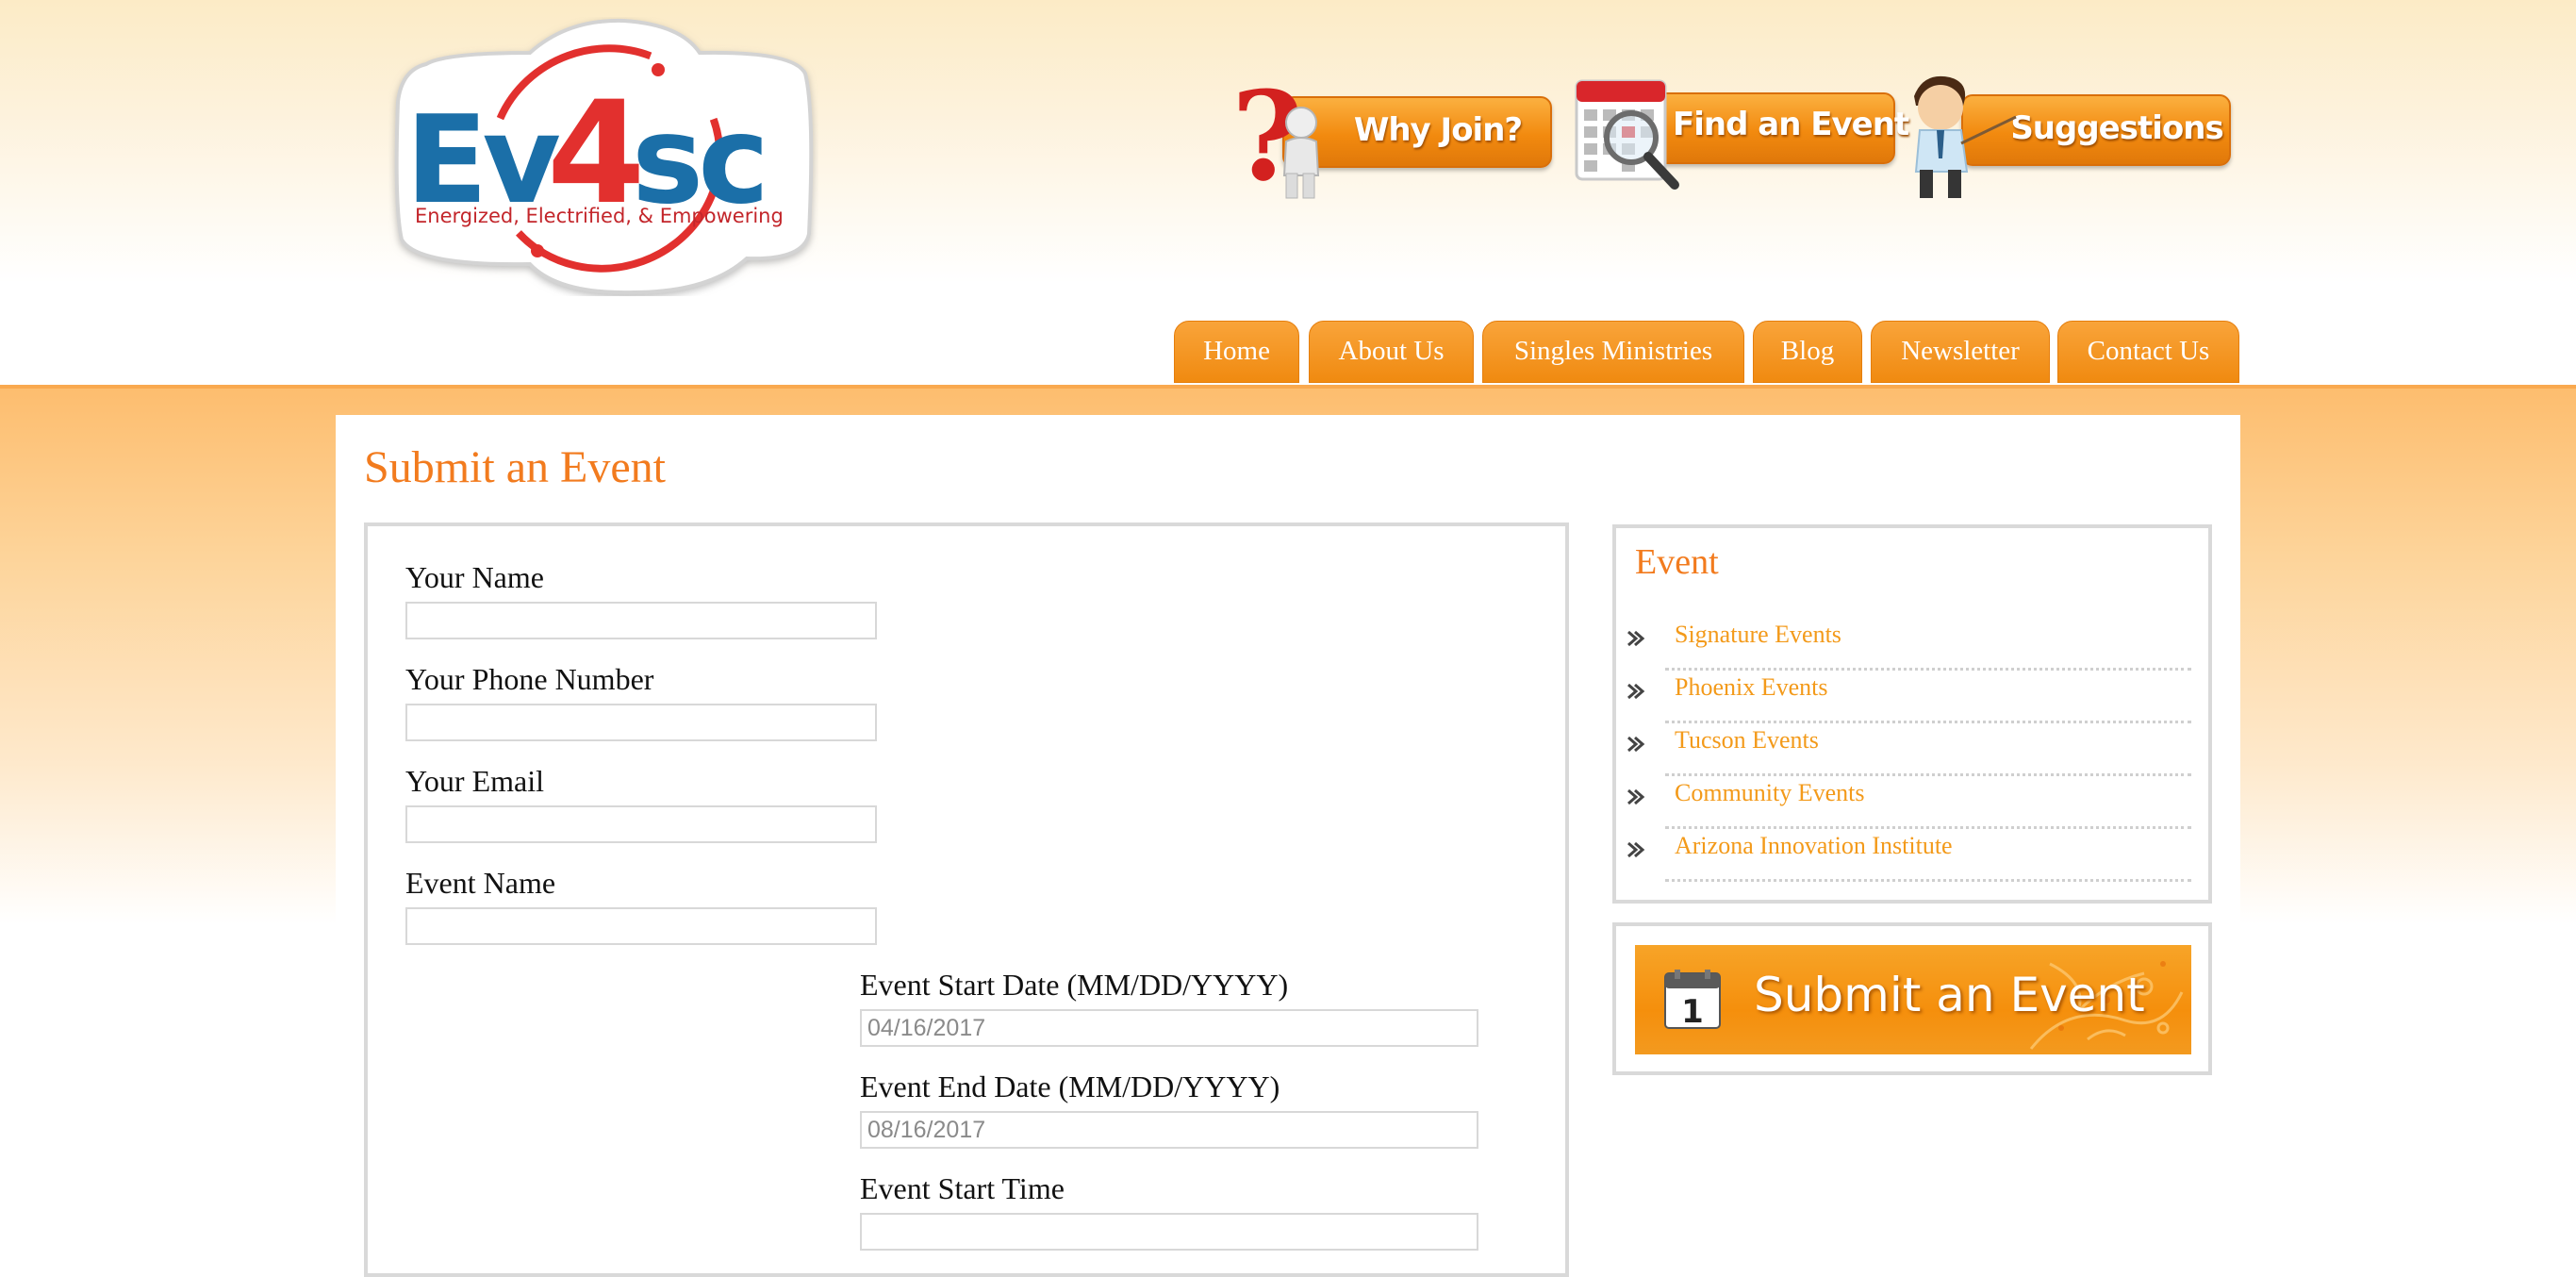 This screenshot has height=1277, width=2576. I want to click on find-event-button: Find an Event, so click(1739, 129).